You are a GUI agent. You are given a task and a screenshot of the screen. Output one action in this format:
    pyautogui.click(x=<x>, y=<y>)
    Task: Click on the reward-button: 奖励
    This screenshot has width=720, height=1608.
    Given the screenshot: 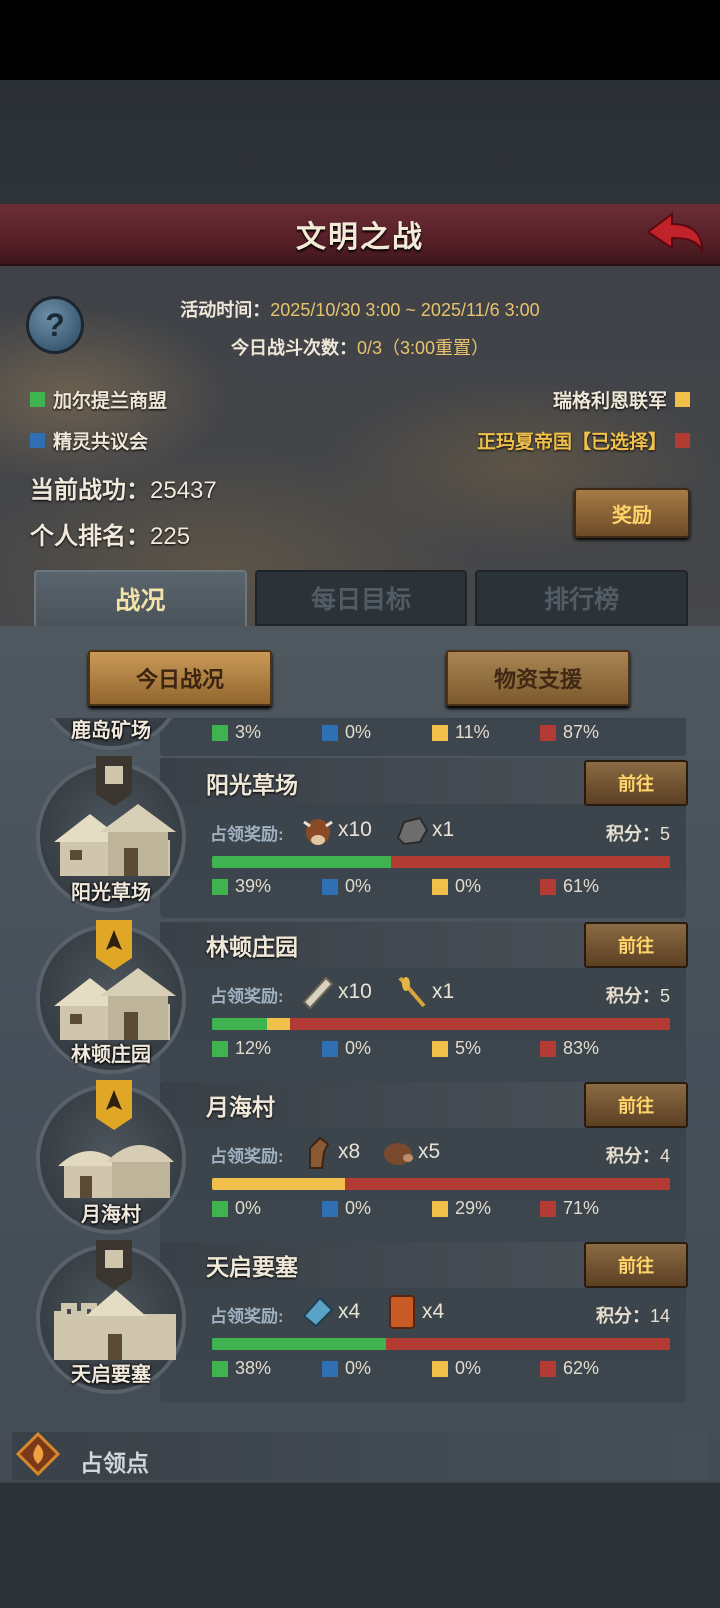 What is the action you would take?
    pyautogui.click(x=632, y=513)
    